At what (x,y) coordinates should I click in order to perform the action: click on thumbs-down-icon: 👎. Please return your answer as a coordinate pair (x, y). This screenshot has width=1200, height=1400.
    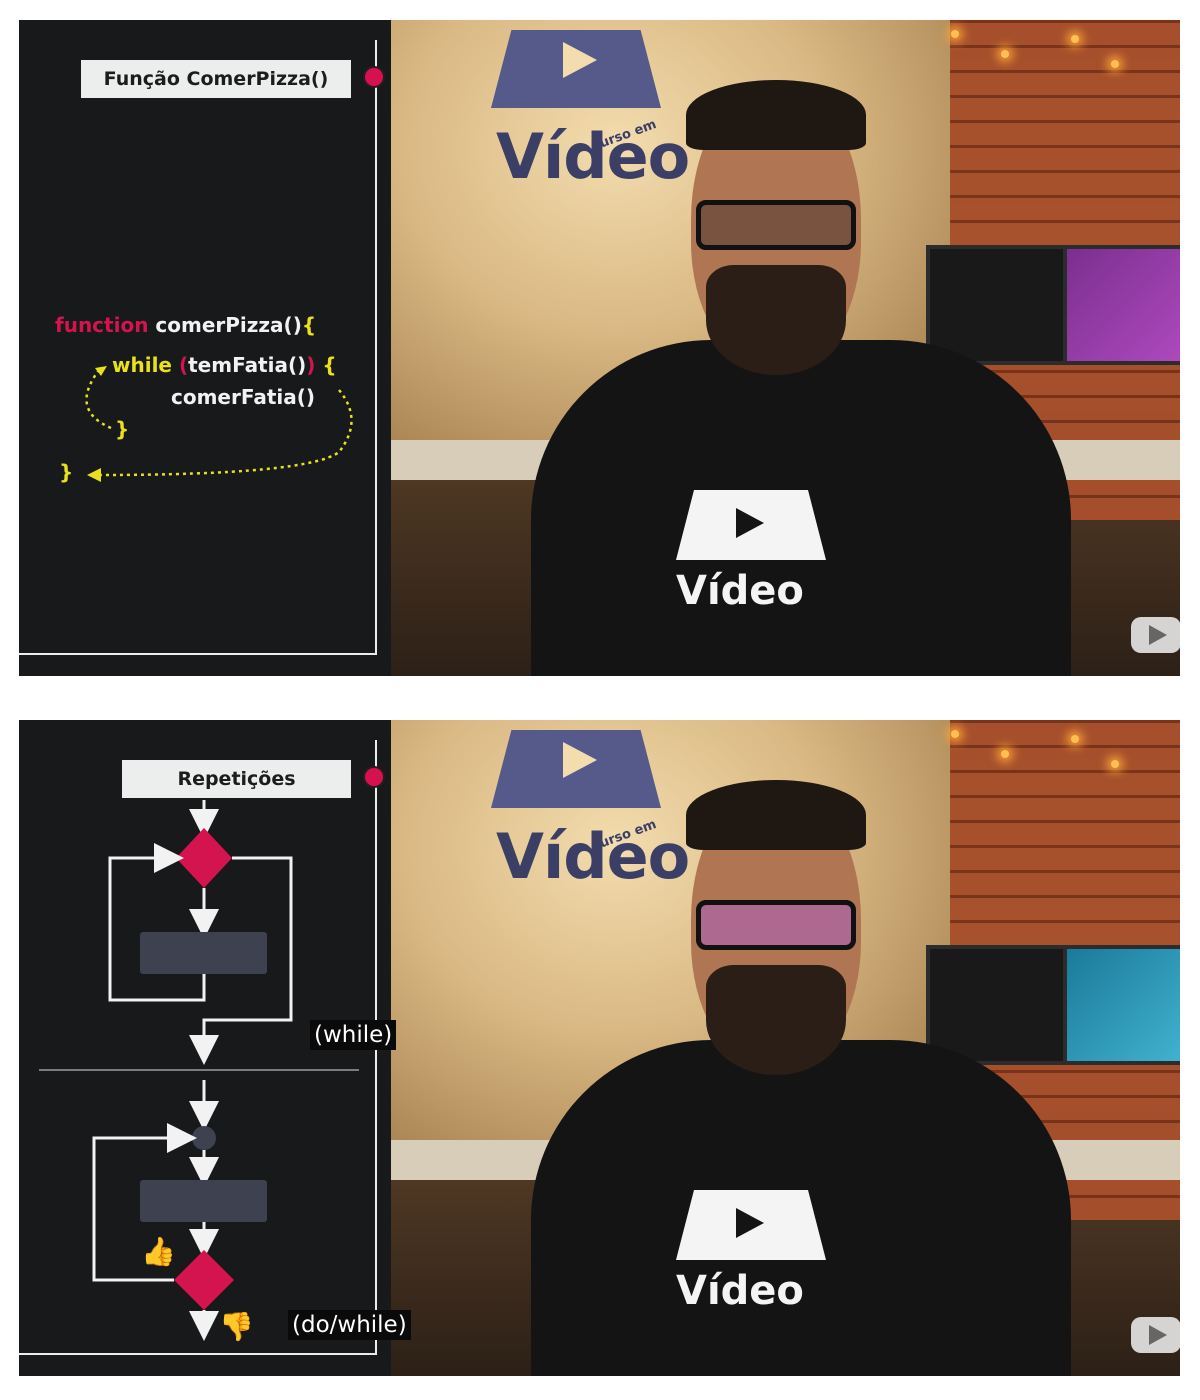
    Looking at the image, I should click on (236, 1326).